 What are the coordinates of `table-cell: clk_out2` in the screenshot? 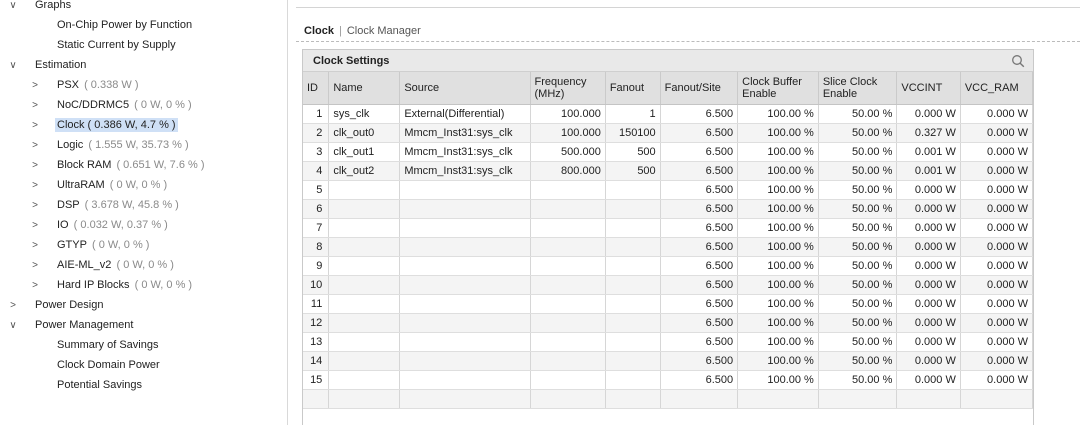 It's located at (364, 171).